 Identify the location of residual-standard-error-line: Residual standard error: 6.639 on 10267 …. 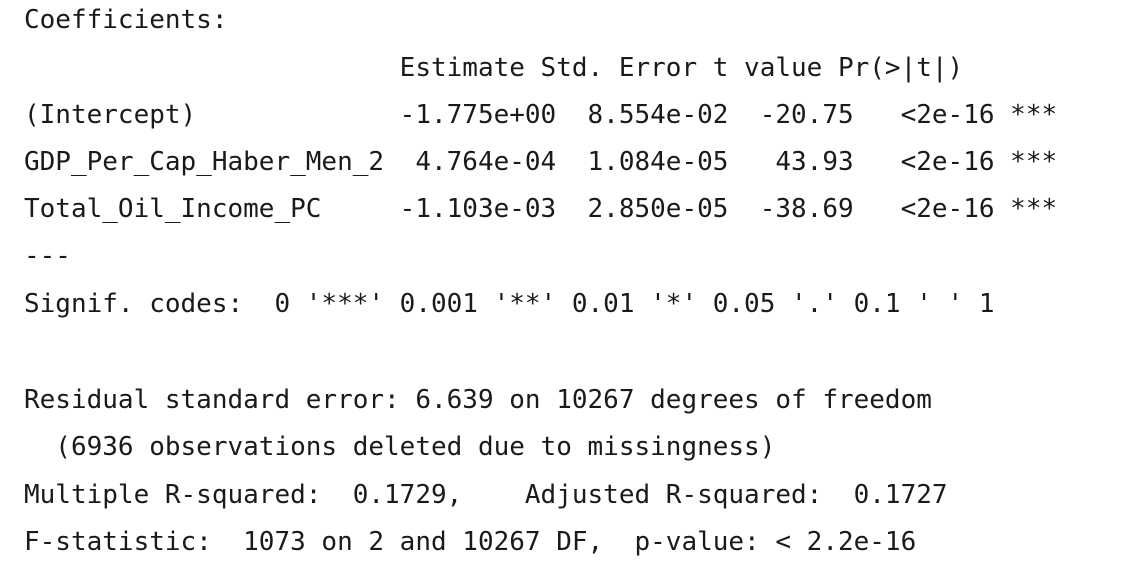
(478, 400).